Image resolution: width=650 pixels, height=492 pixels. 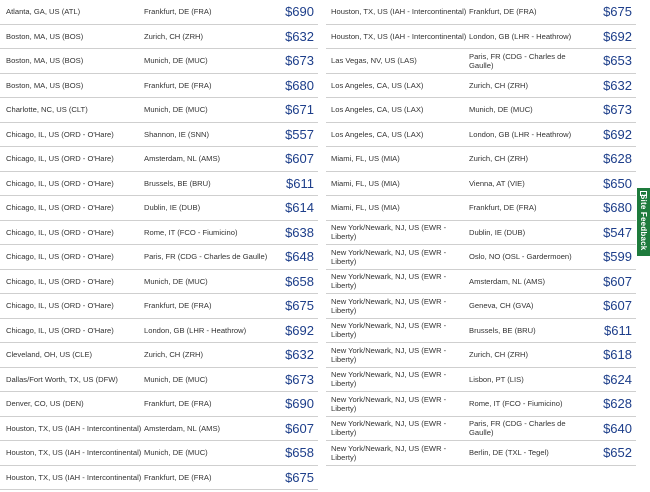 What do you see at coordinates (377, 110) in the screenshot?
I see `origin-city: Los Angeles, CA, US (LAX)` at bounding box center [377, 110].